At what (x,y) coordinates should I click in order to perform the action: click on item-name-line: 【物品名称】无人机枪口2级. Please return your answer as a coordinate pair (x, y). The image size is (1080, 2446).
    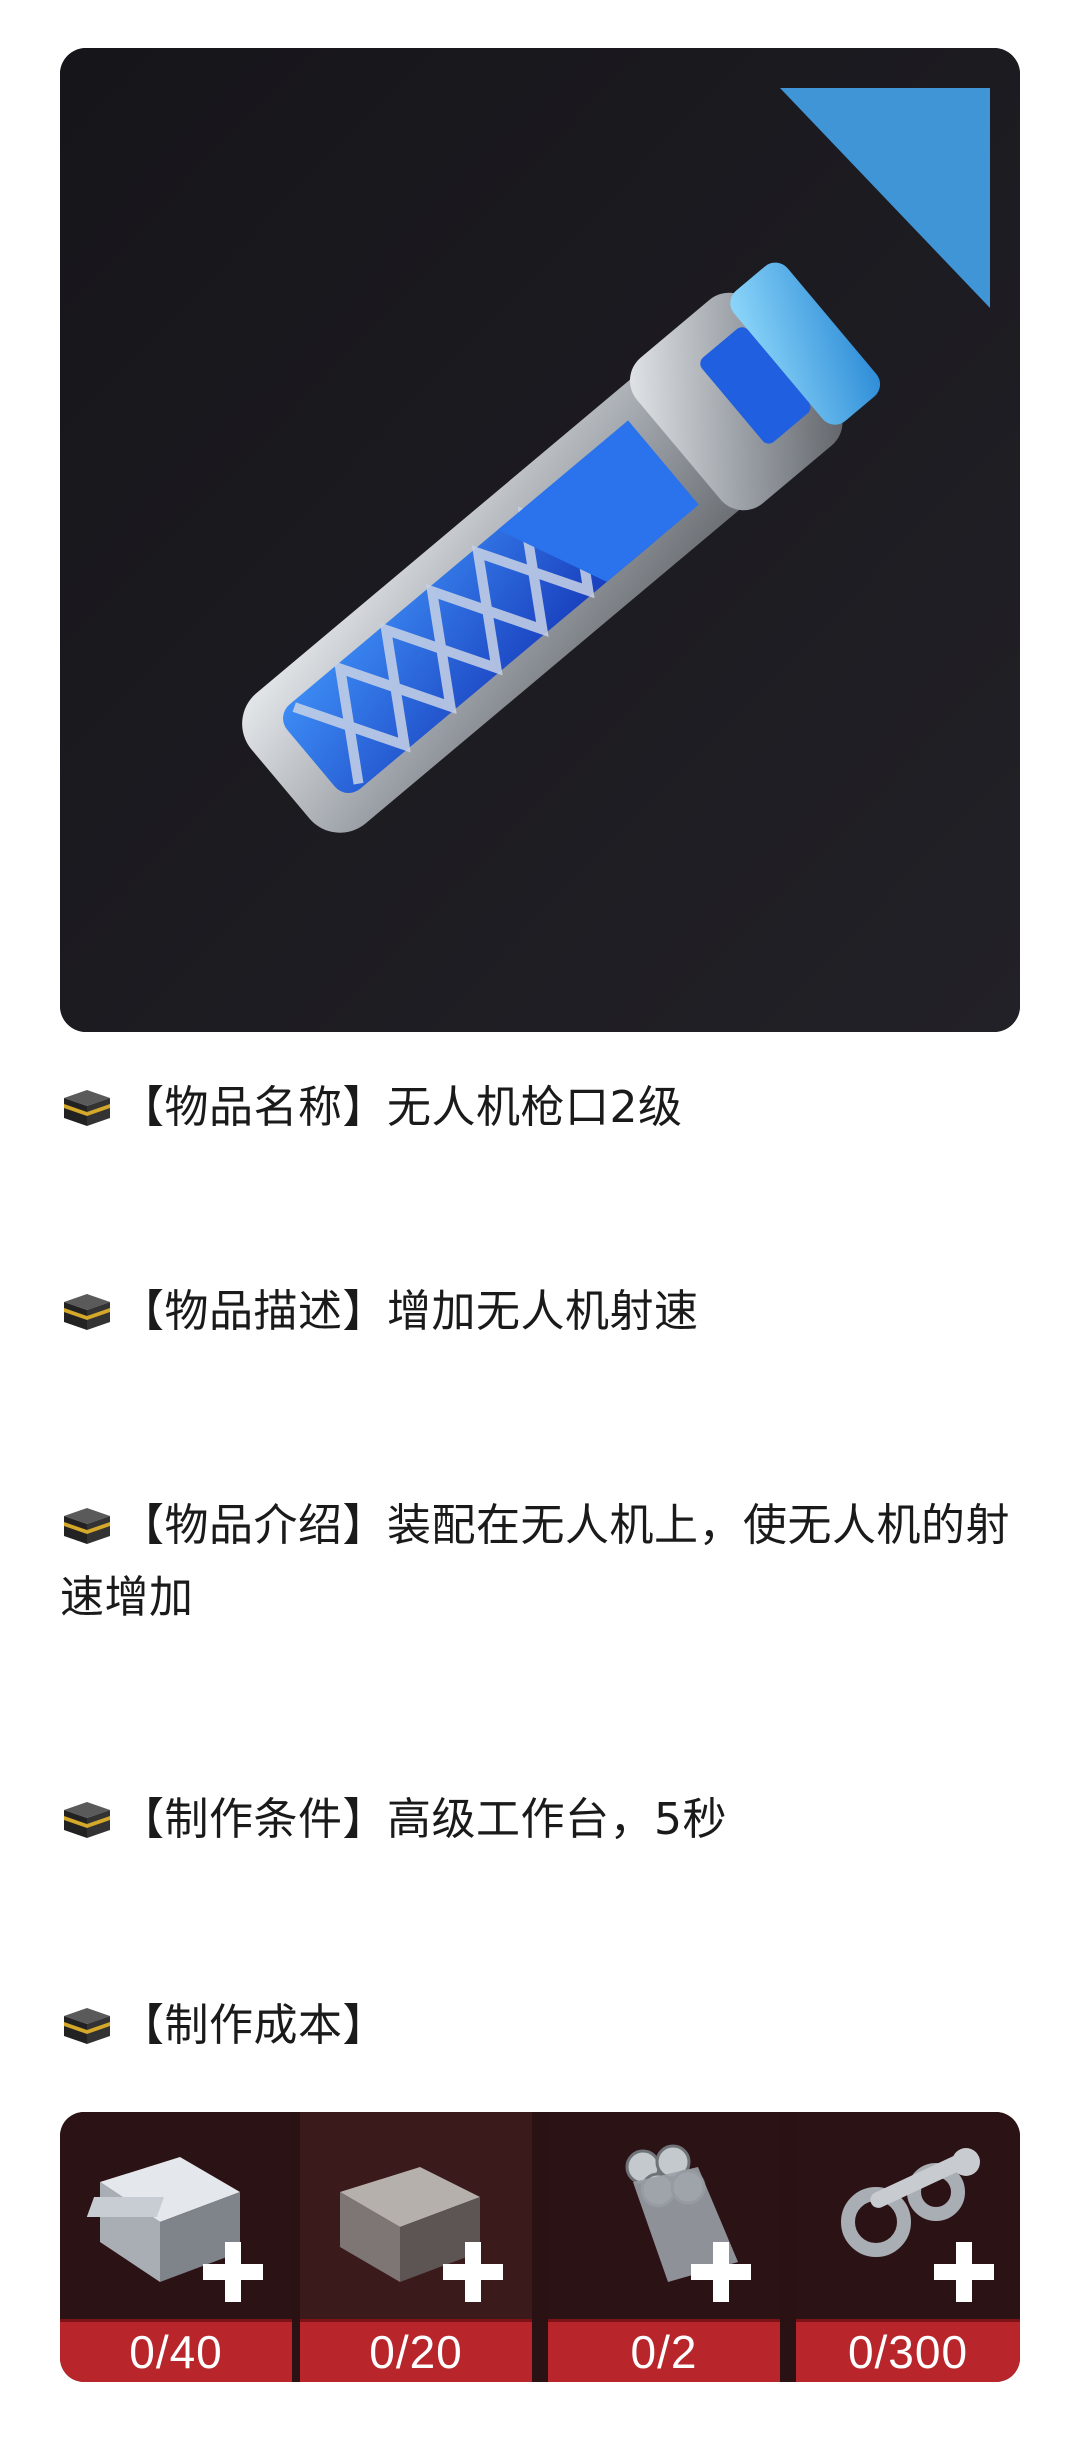
    Looking at the image, I should click on (540, 1108).